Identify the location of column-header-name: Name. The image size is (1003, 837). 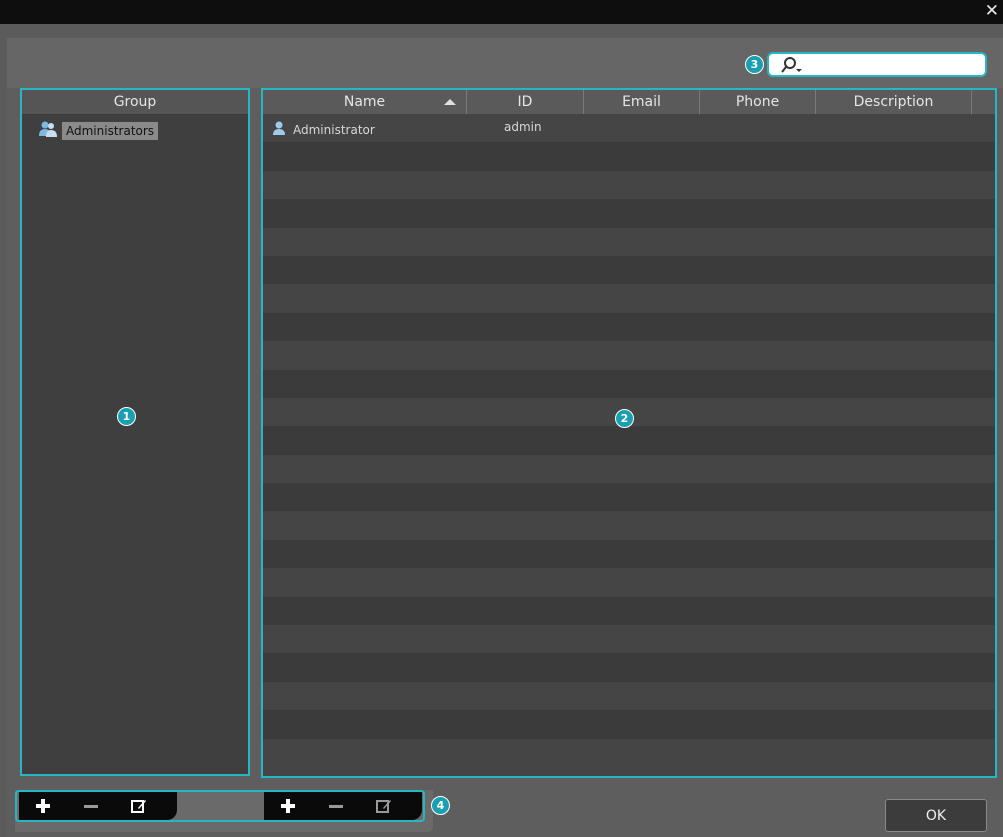
(365, 102).